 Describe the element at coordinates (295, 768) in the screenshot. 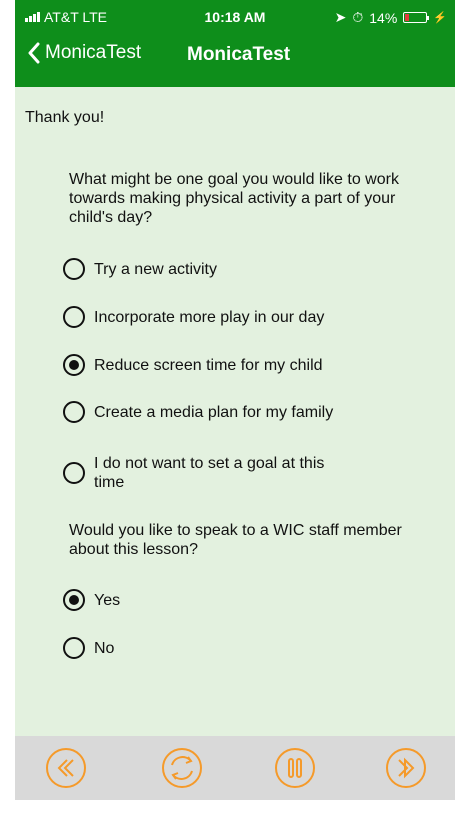

I see `pause-icon` at that location.